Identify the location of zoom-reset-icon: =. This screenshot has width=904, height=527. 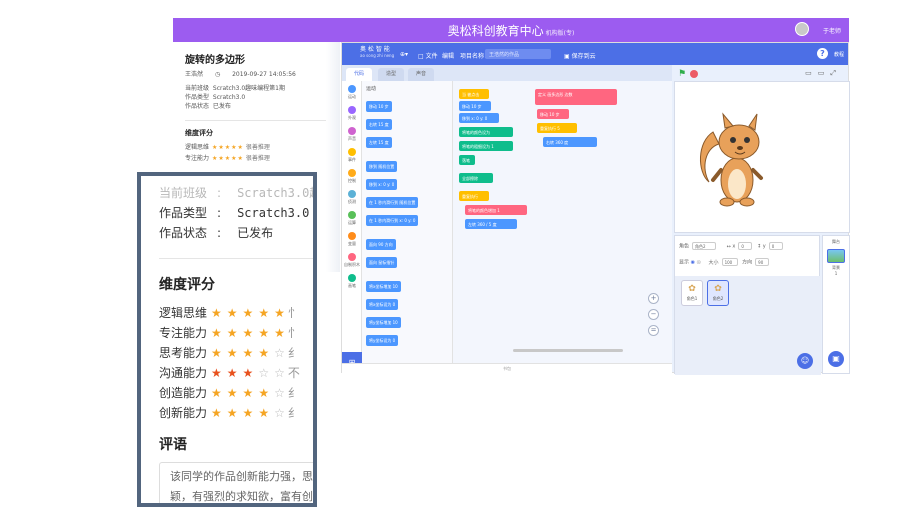
(653, 330).